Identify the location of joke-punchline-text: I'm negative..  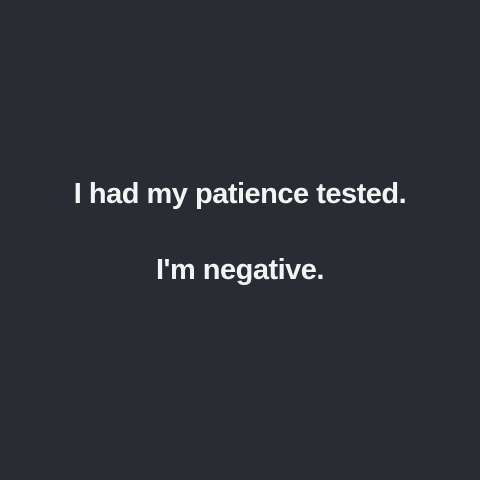
(240, 270).